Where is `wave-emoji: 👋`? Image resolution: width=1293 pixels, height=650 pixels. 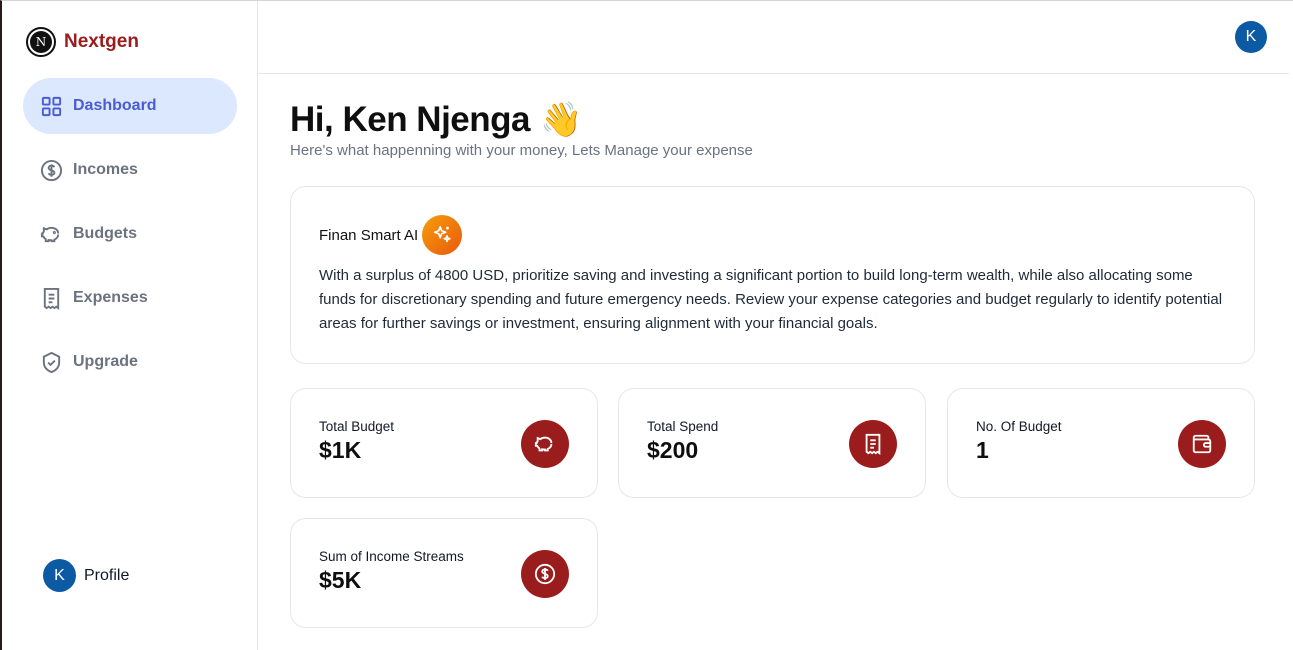
wave-emoji: 👋 is located at coordinates (560, 120).